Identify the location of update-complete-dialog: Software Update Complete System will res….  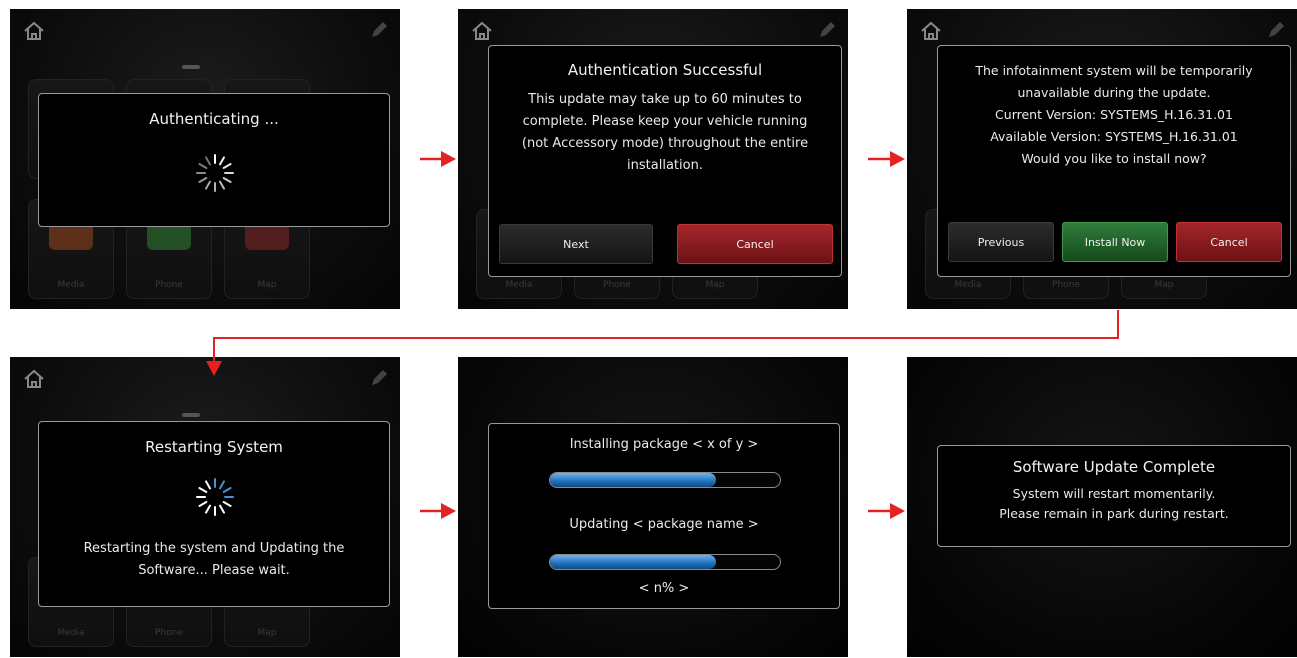
(1114, 496).